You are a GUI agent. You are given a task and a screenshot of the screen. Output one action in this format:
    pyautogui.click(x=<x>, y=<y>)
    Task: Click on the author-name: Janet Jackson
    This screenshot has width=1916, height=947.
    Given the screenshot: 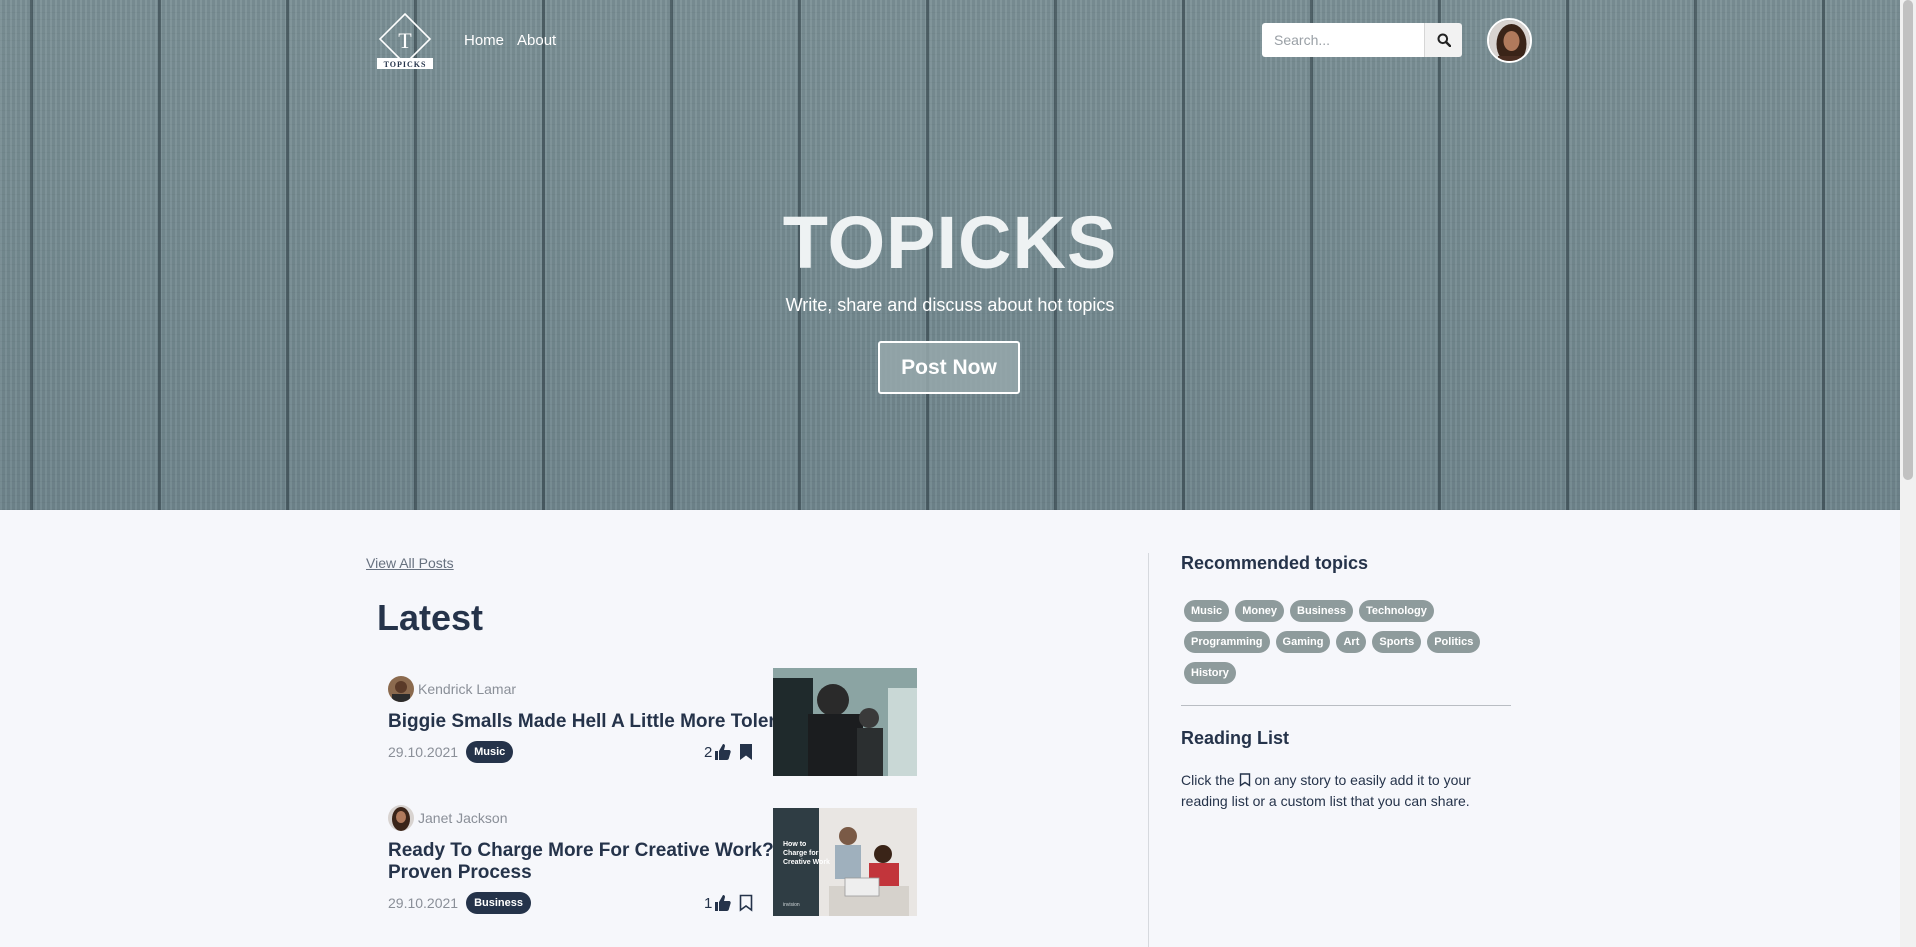 What is the action you would take?
    pyautogui.click(x=463, y=818)
    